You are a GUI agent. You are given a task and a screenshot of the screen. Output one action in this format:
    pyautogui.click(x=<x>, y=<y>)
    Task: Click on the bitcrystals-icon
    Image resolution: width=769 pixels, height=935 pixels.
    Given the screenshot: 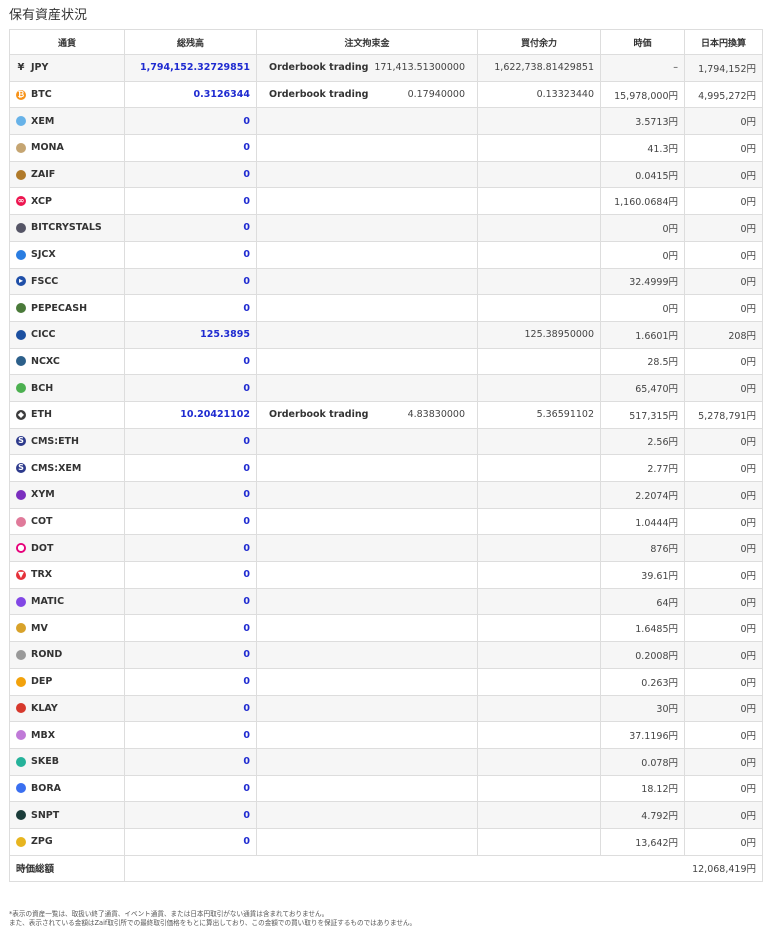 What is the action you would take?
    pyautogui.click(x=21, y=227)
    